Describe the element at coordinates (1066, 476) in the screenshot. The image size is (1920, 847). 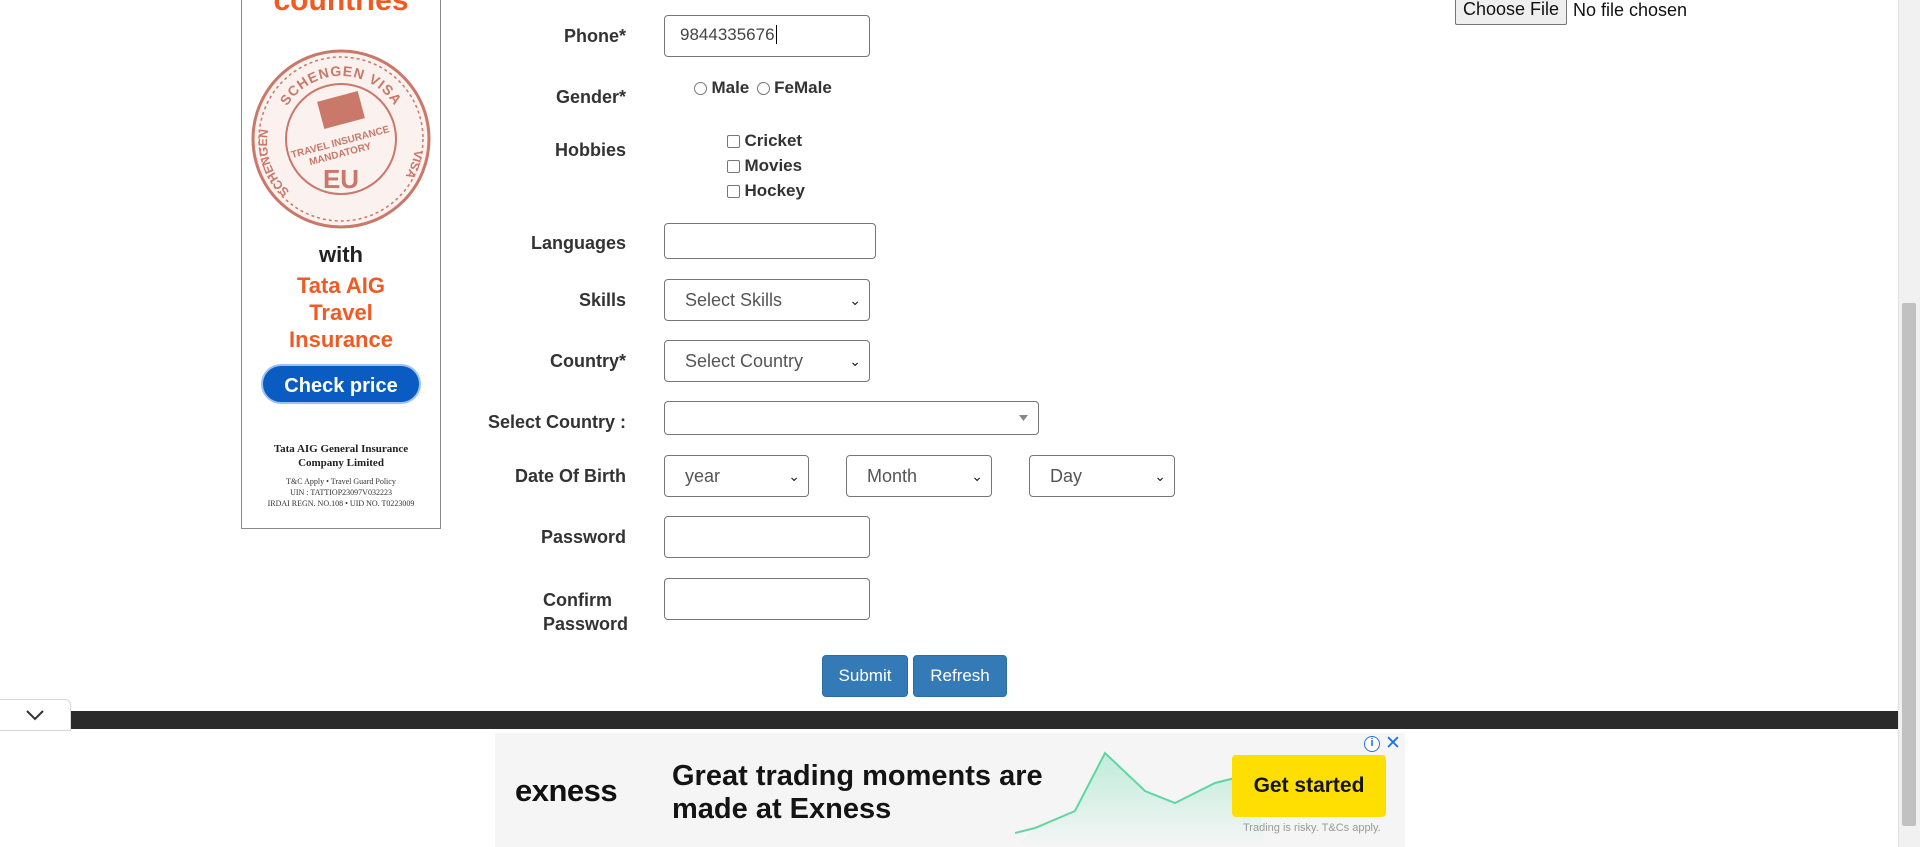
I see `dob-day-selected: Day` at that location.